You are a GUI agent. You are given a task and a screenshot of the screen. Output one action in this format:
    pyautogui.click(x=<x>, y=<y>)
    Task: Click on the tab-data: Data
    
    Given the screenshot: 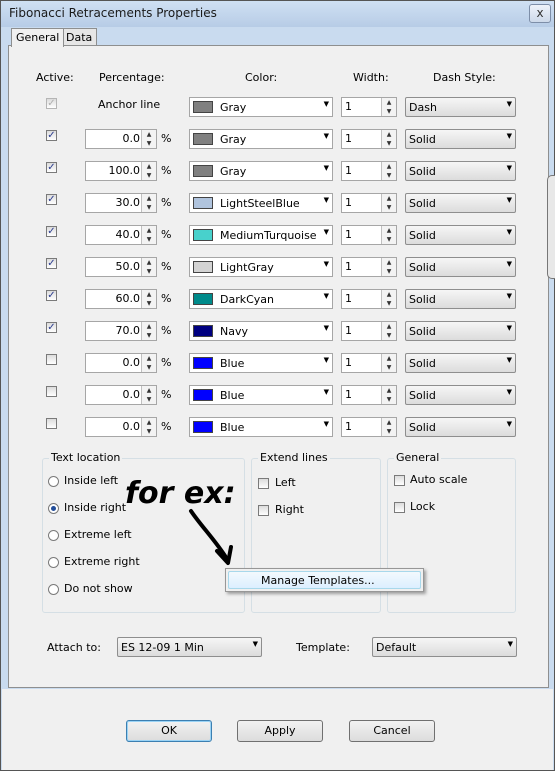 What is the action you would take?
    pyautogui.click(x=79, y=37)
    